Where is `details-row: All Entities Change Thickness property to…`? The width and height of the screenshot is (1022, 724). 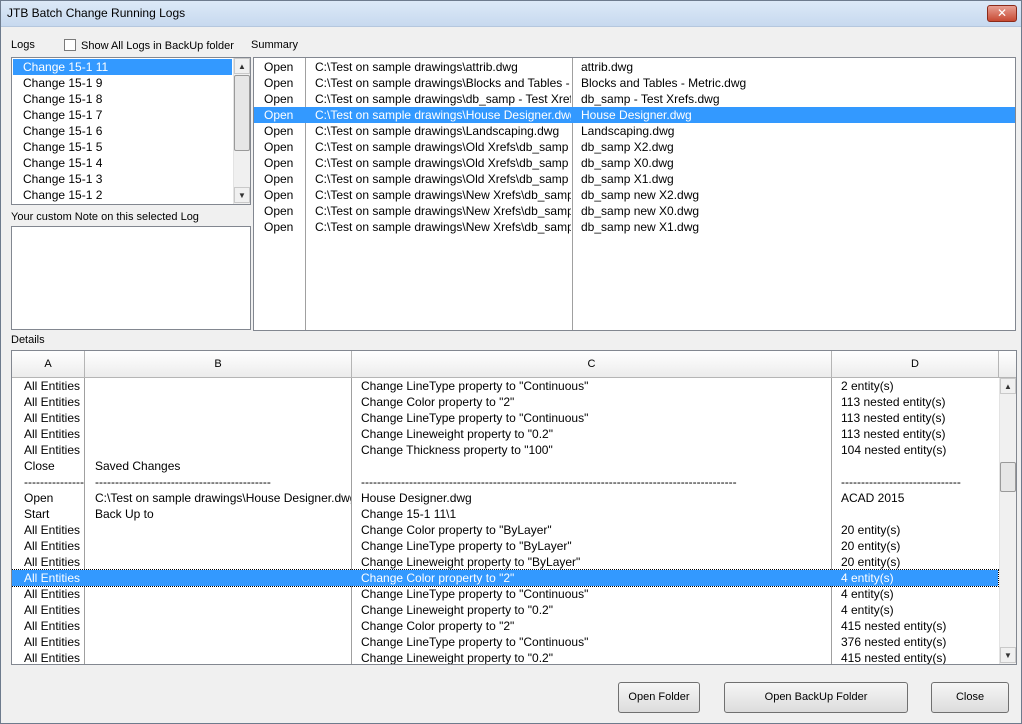
details-row: All Entities Change Thickness property to… is located at coordinates (505, 450).